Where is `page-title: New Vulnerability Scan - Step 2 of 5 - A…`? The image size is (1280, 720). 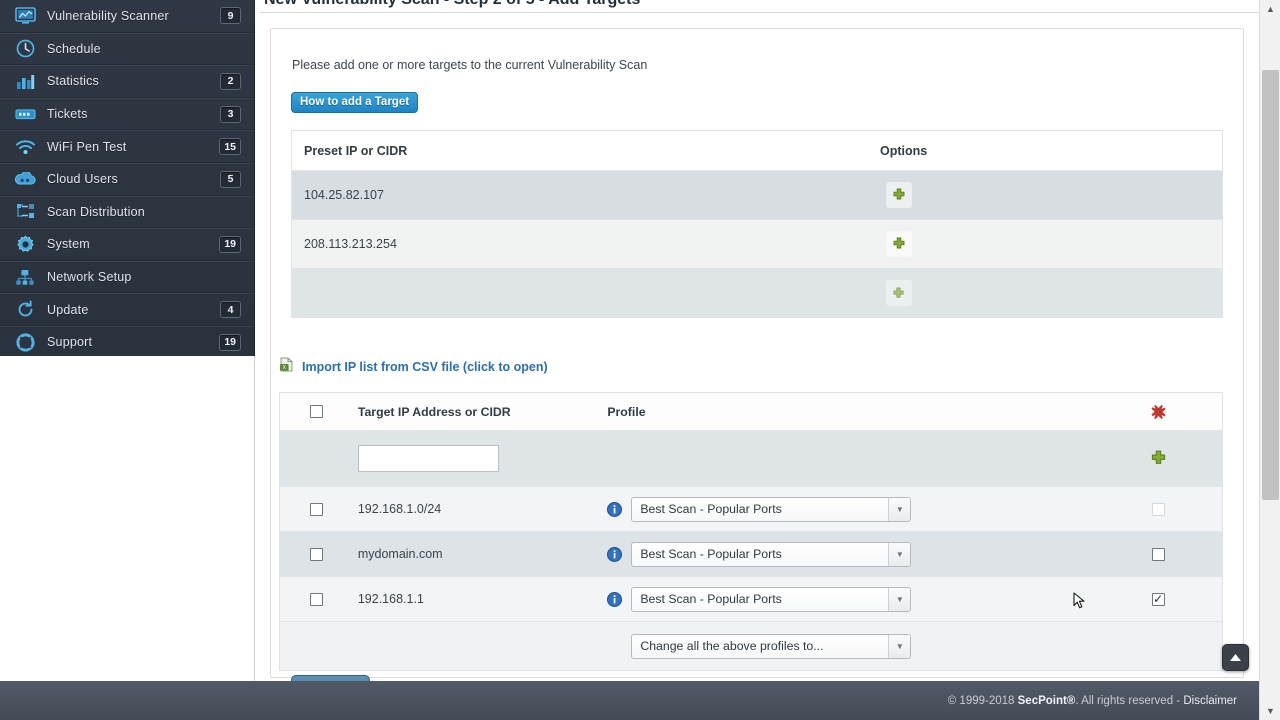 page-title: New Vulnerability Scan - Step 2 of 5 - A… is located at coordinates (744, 4).